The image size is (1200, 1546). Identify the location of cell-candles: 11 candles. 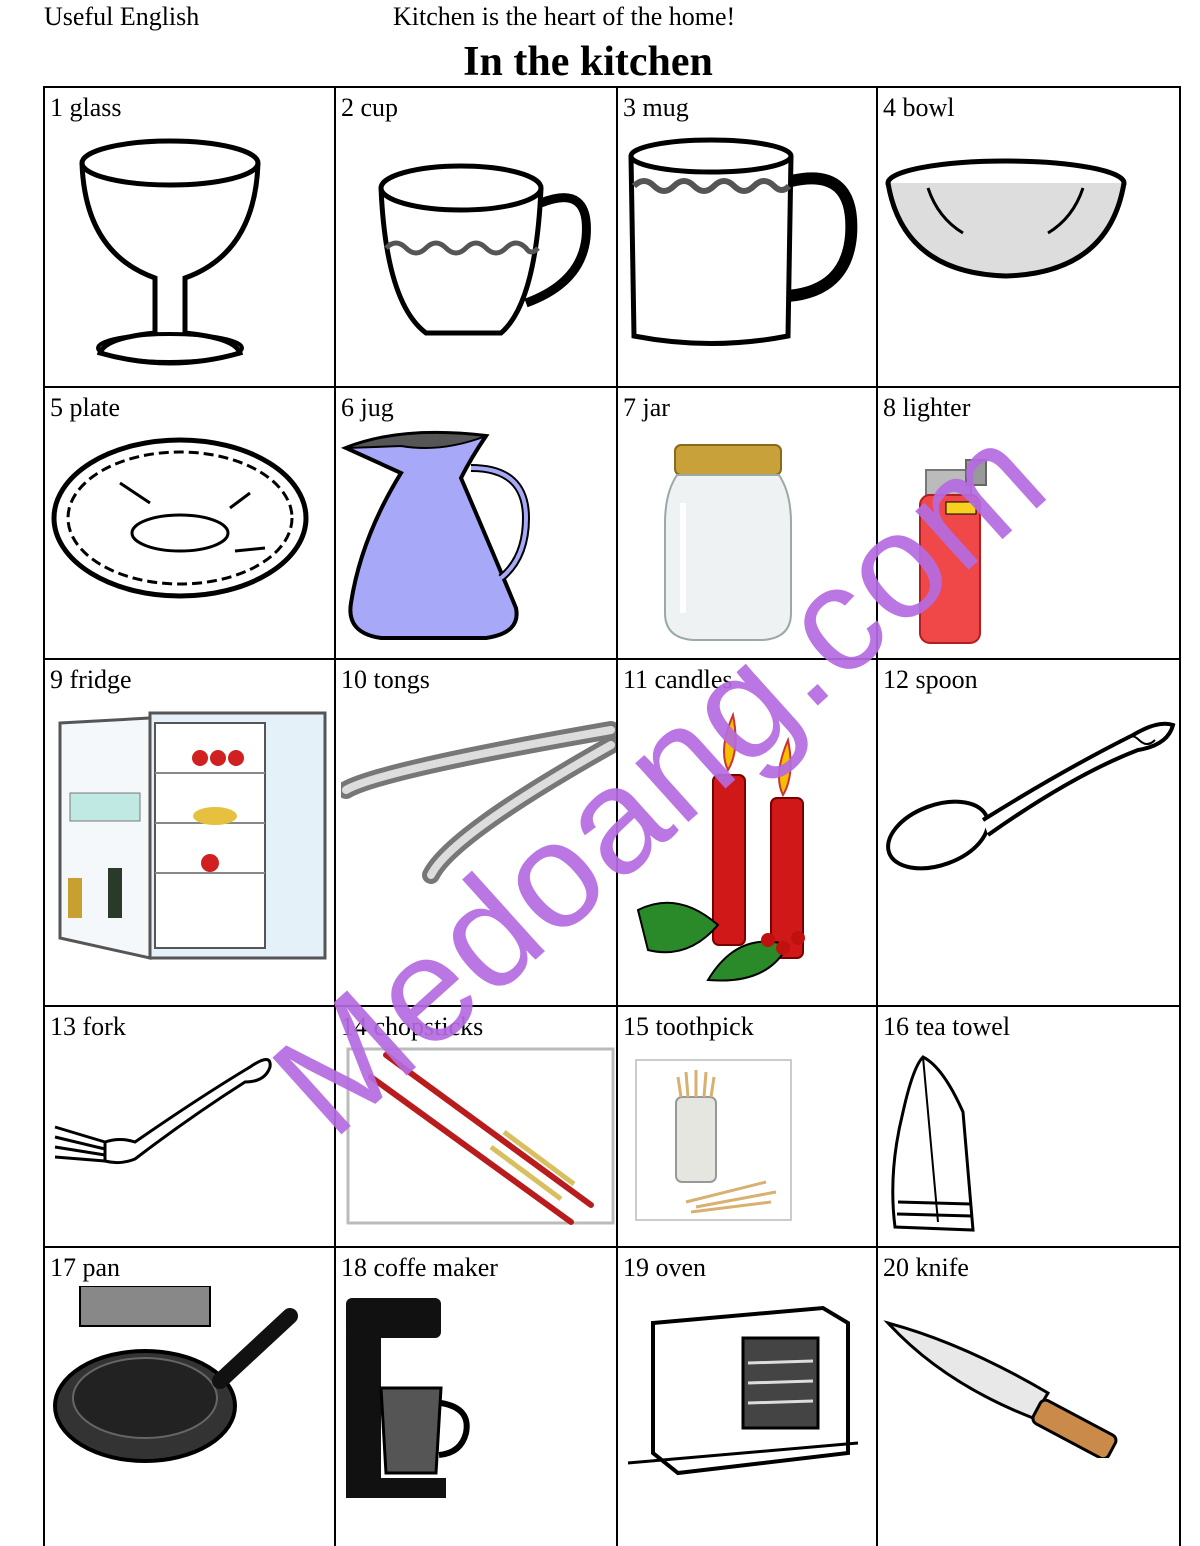
(747, 832).